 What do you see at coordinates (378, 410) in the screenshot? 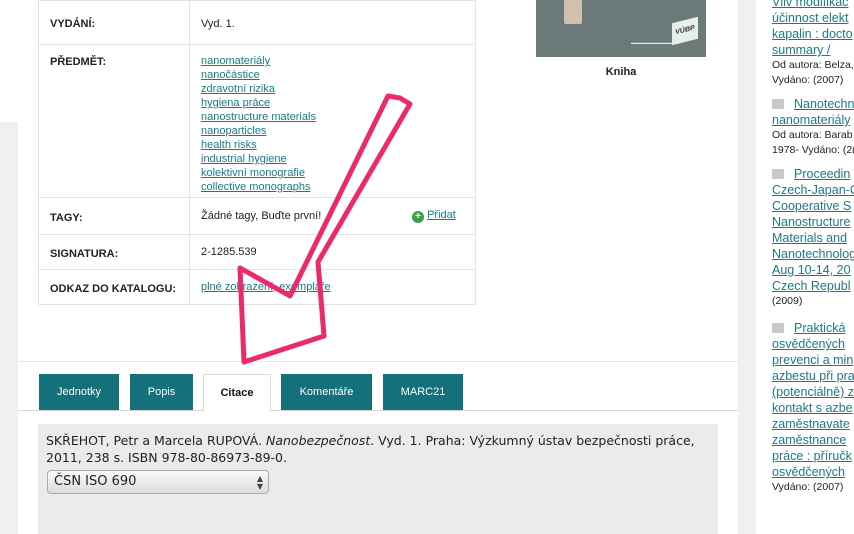
I see `tab-baseline` at bounding box center [378, 410].